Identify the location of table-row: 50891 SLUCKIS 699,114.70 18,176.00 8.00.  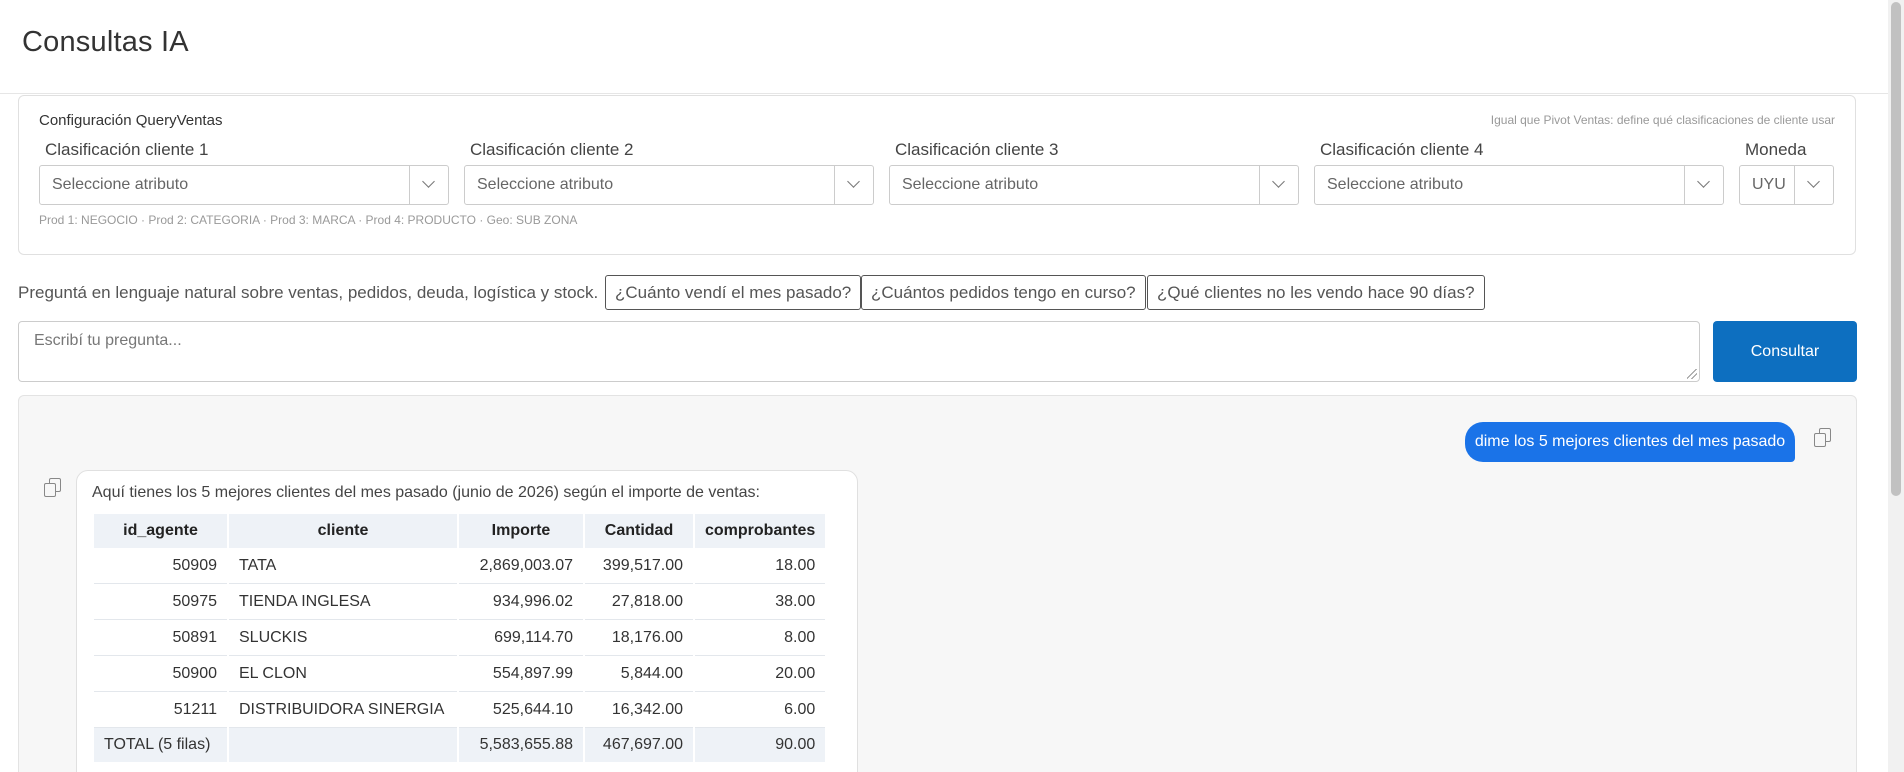
(460, 638).